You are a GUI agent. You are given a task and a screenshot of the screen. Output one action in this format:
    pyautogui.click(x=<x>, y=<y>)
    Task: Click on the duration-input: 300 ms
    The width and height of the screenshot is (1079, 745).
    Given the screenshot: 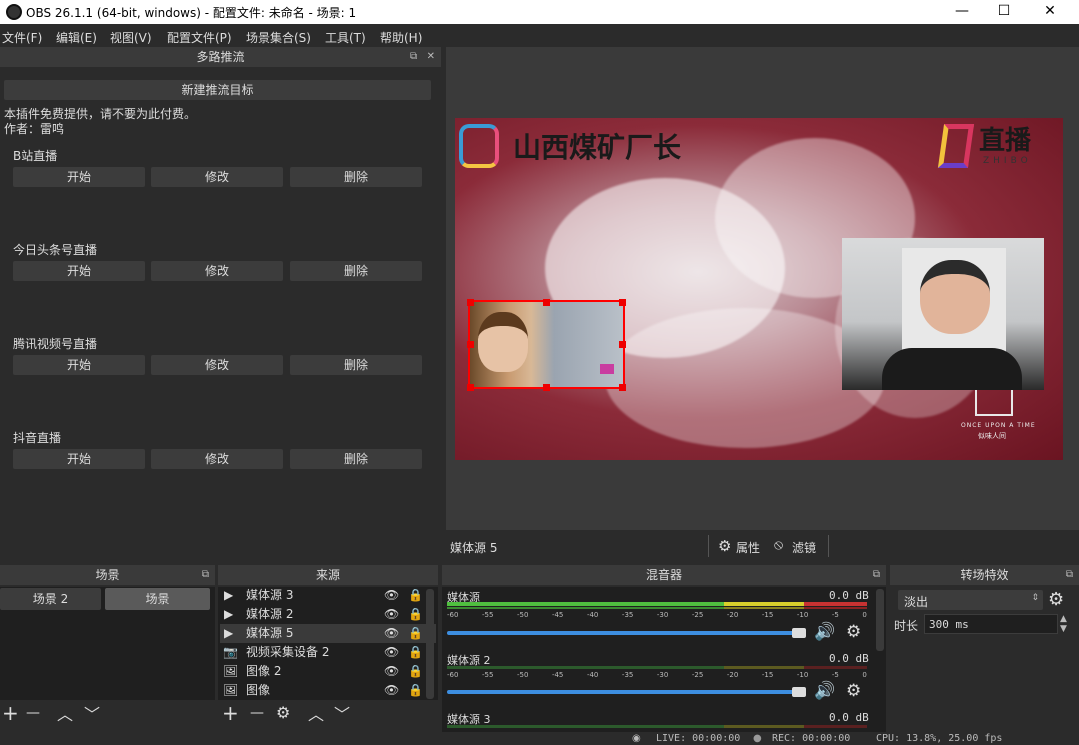 What is the action you would take?
    pyautogui.click(x=991, y=624)
    